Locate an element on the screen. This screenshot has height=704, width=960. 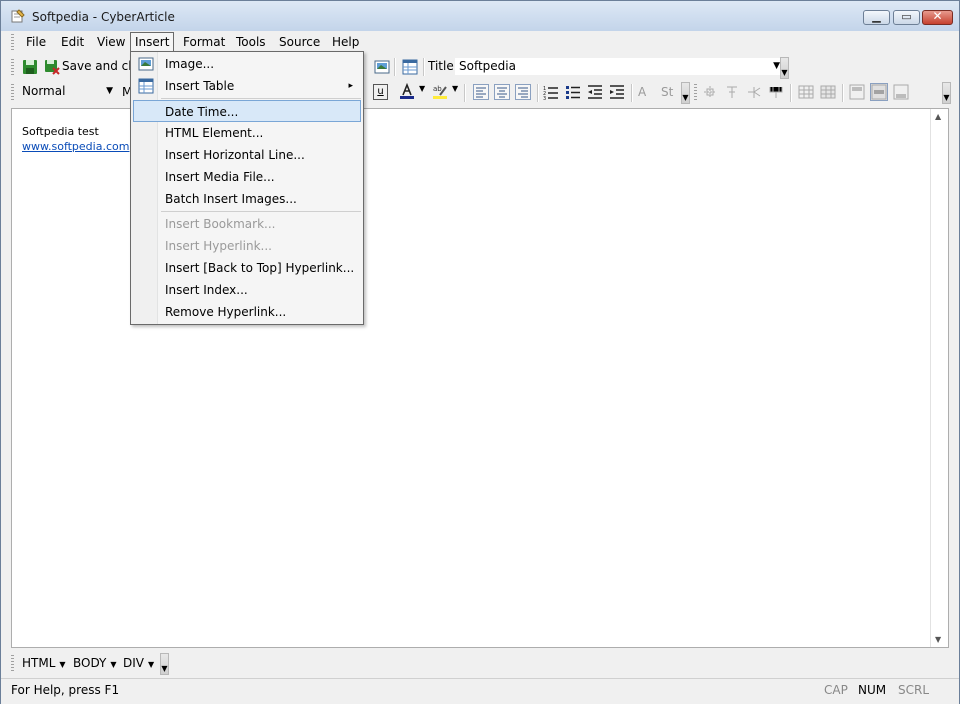
breadcrumb-grip is located at coordinates (12, 663).